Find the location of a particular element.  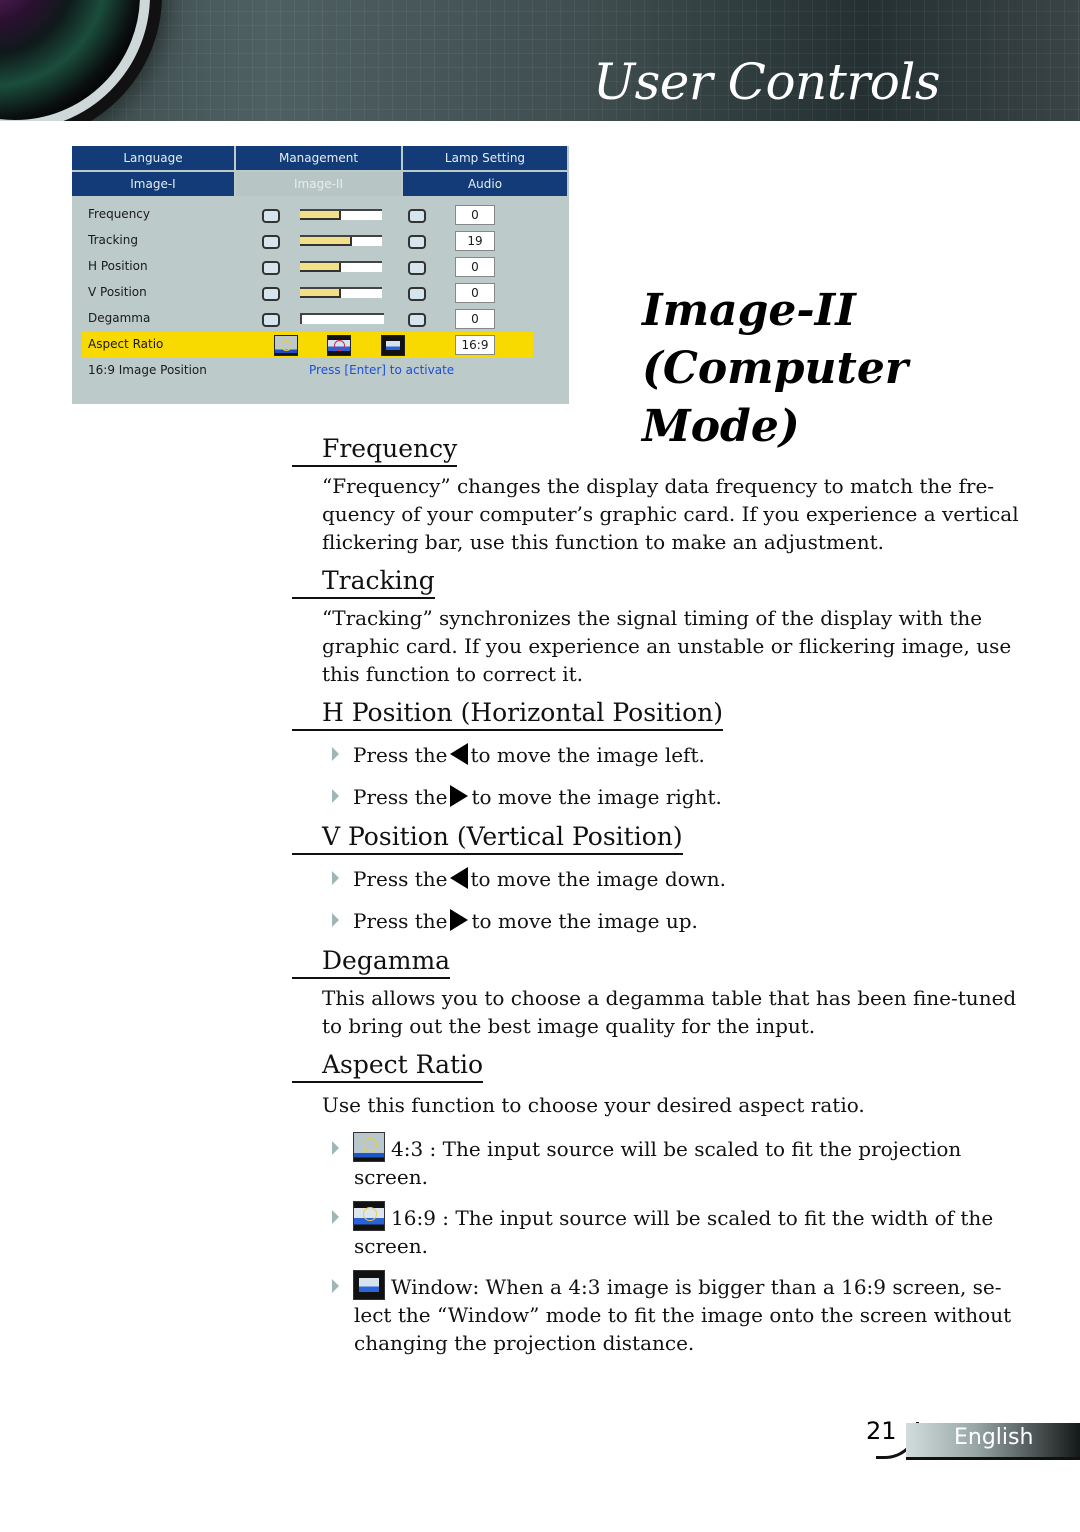

osd-row-tracking: Tracking 19 is located at coordinates (320, 241).